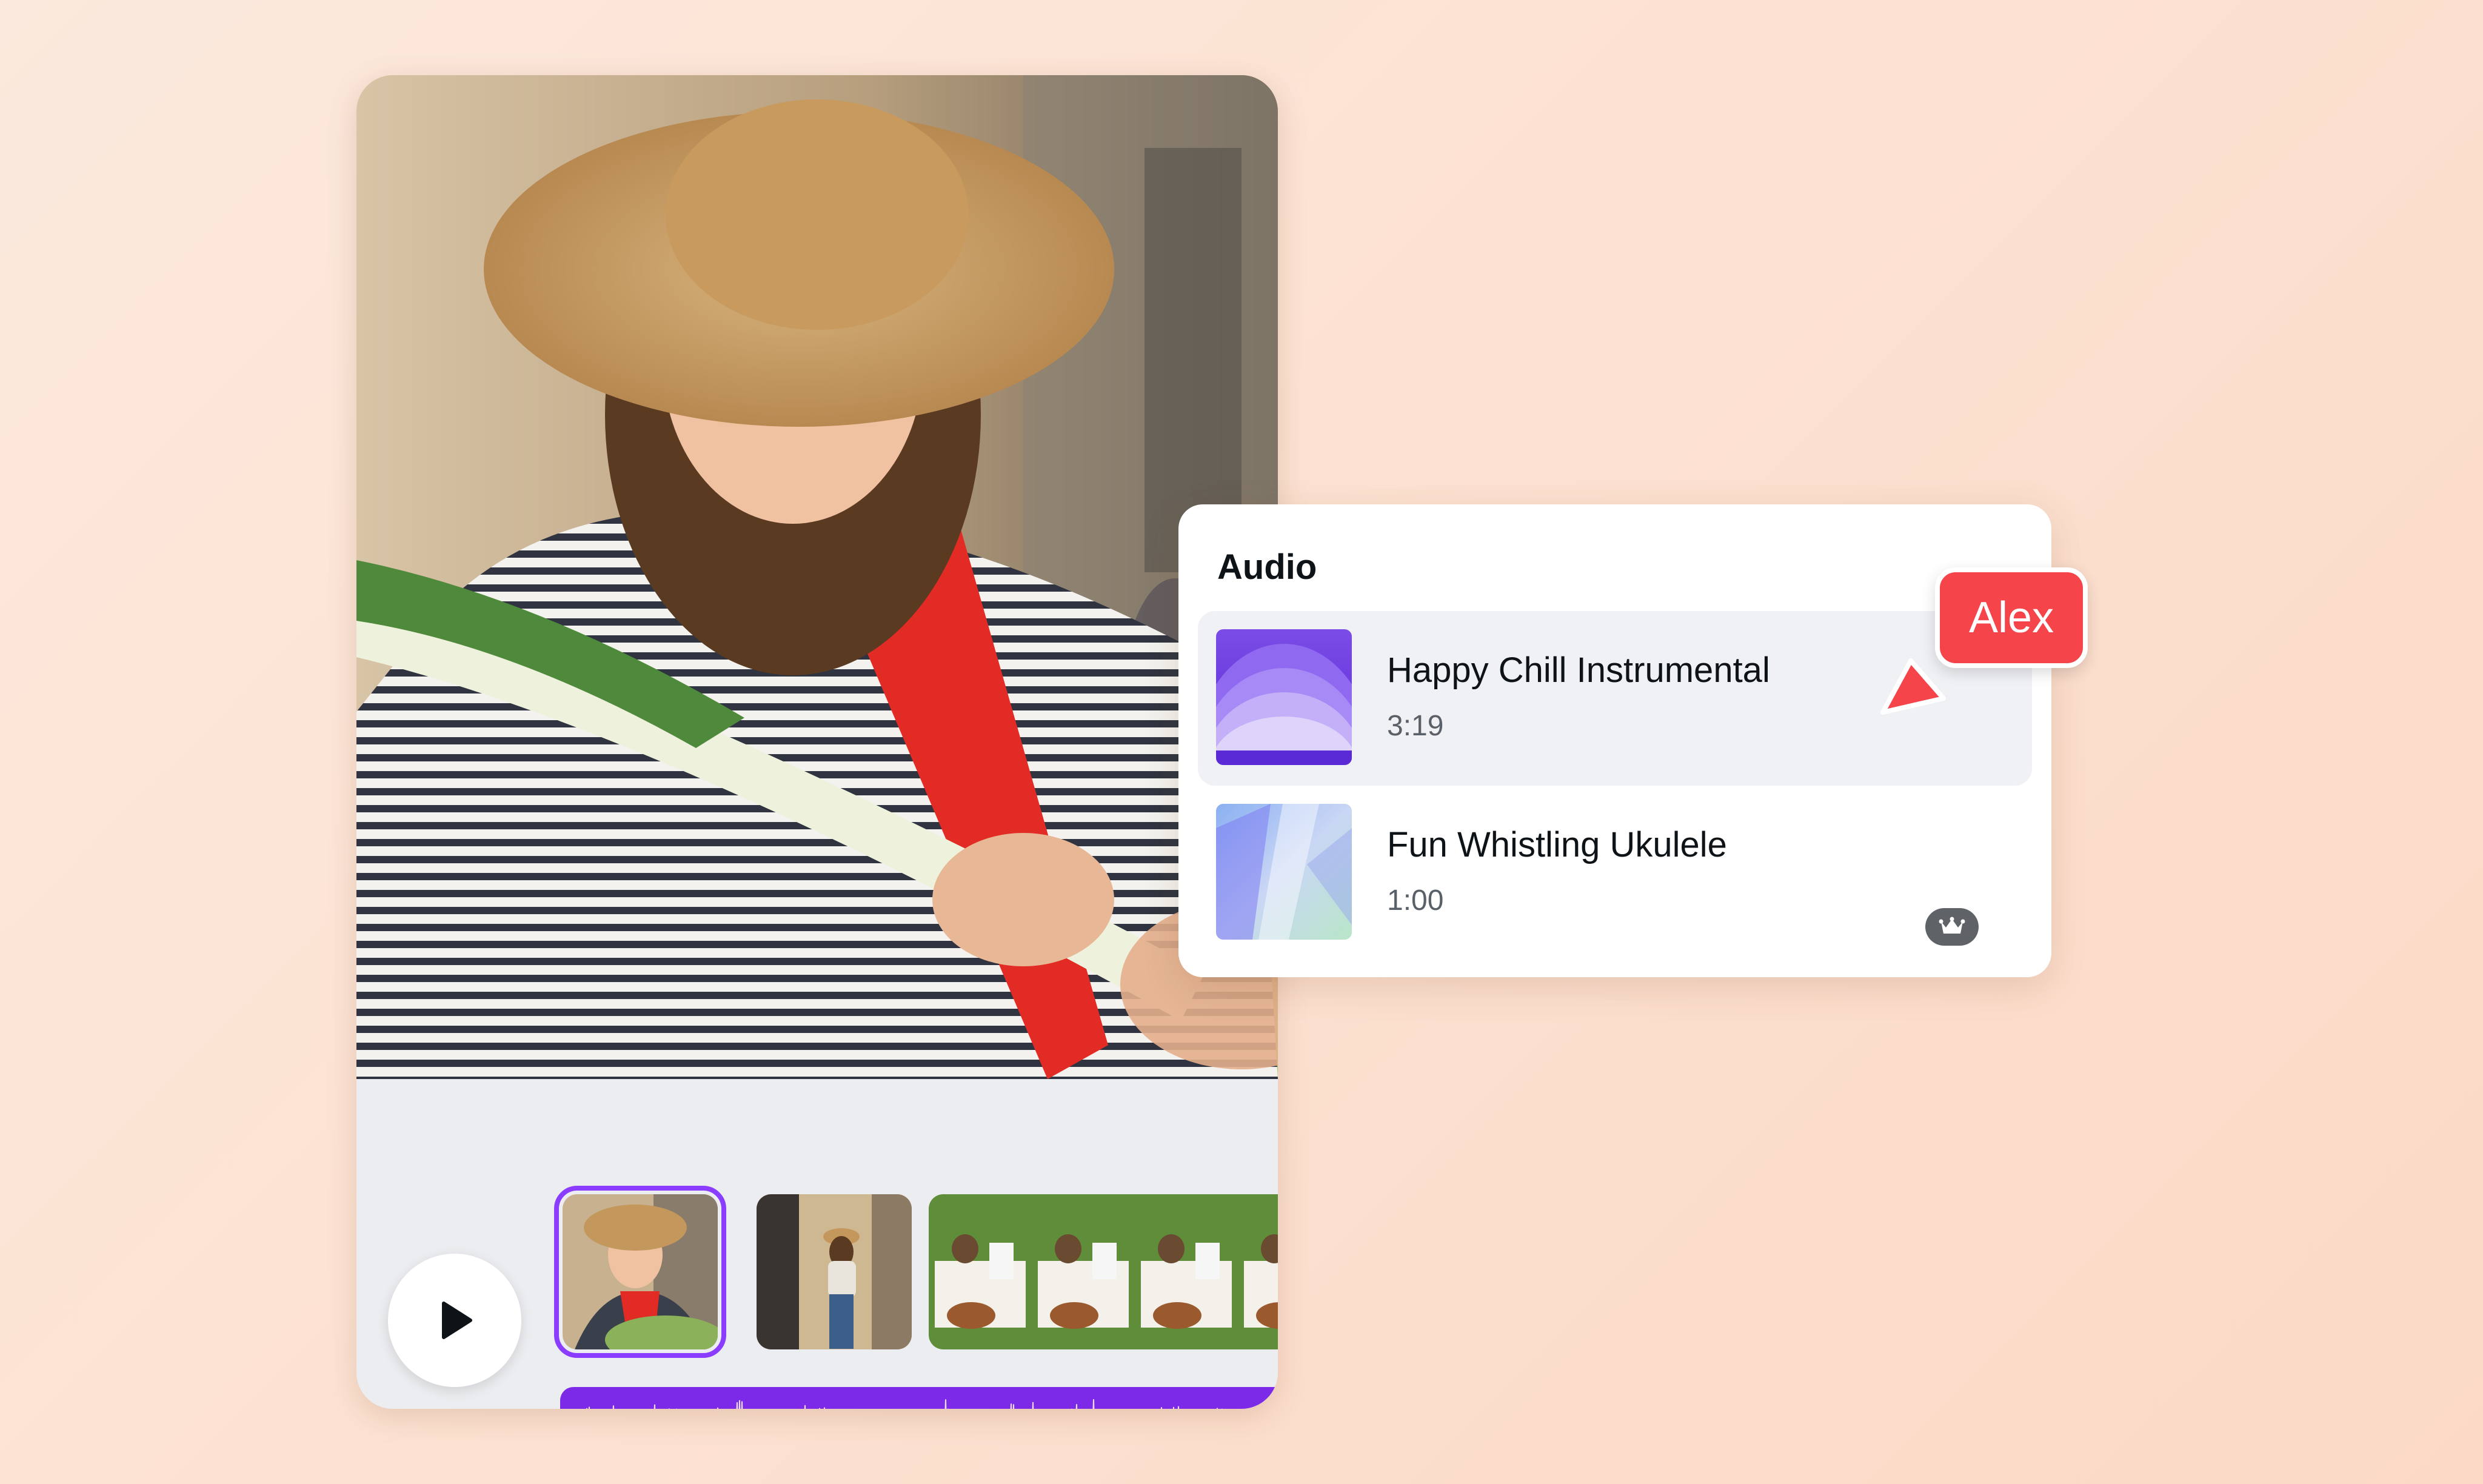 This screenshot has width=2483, height=1484. Describe the element at coordinates (457, 1320) in the screenshot. I see `play-icon` at that location.